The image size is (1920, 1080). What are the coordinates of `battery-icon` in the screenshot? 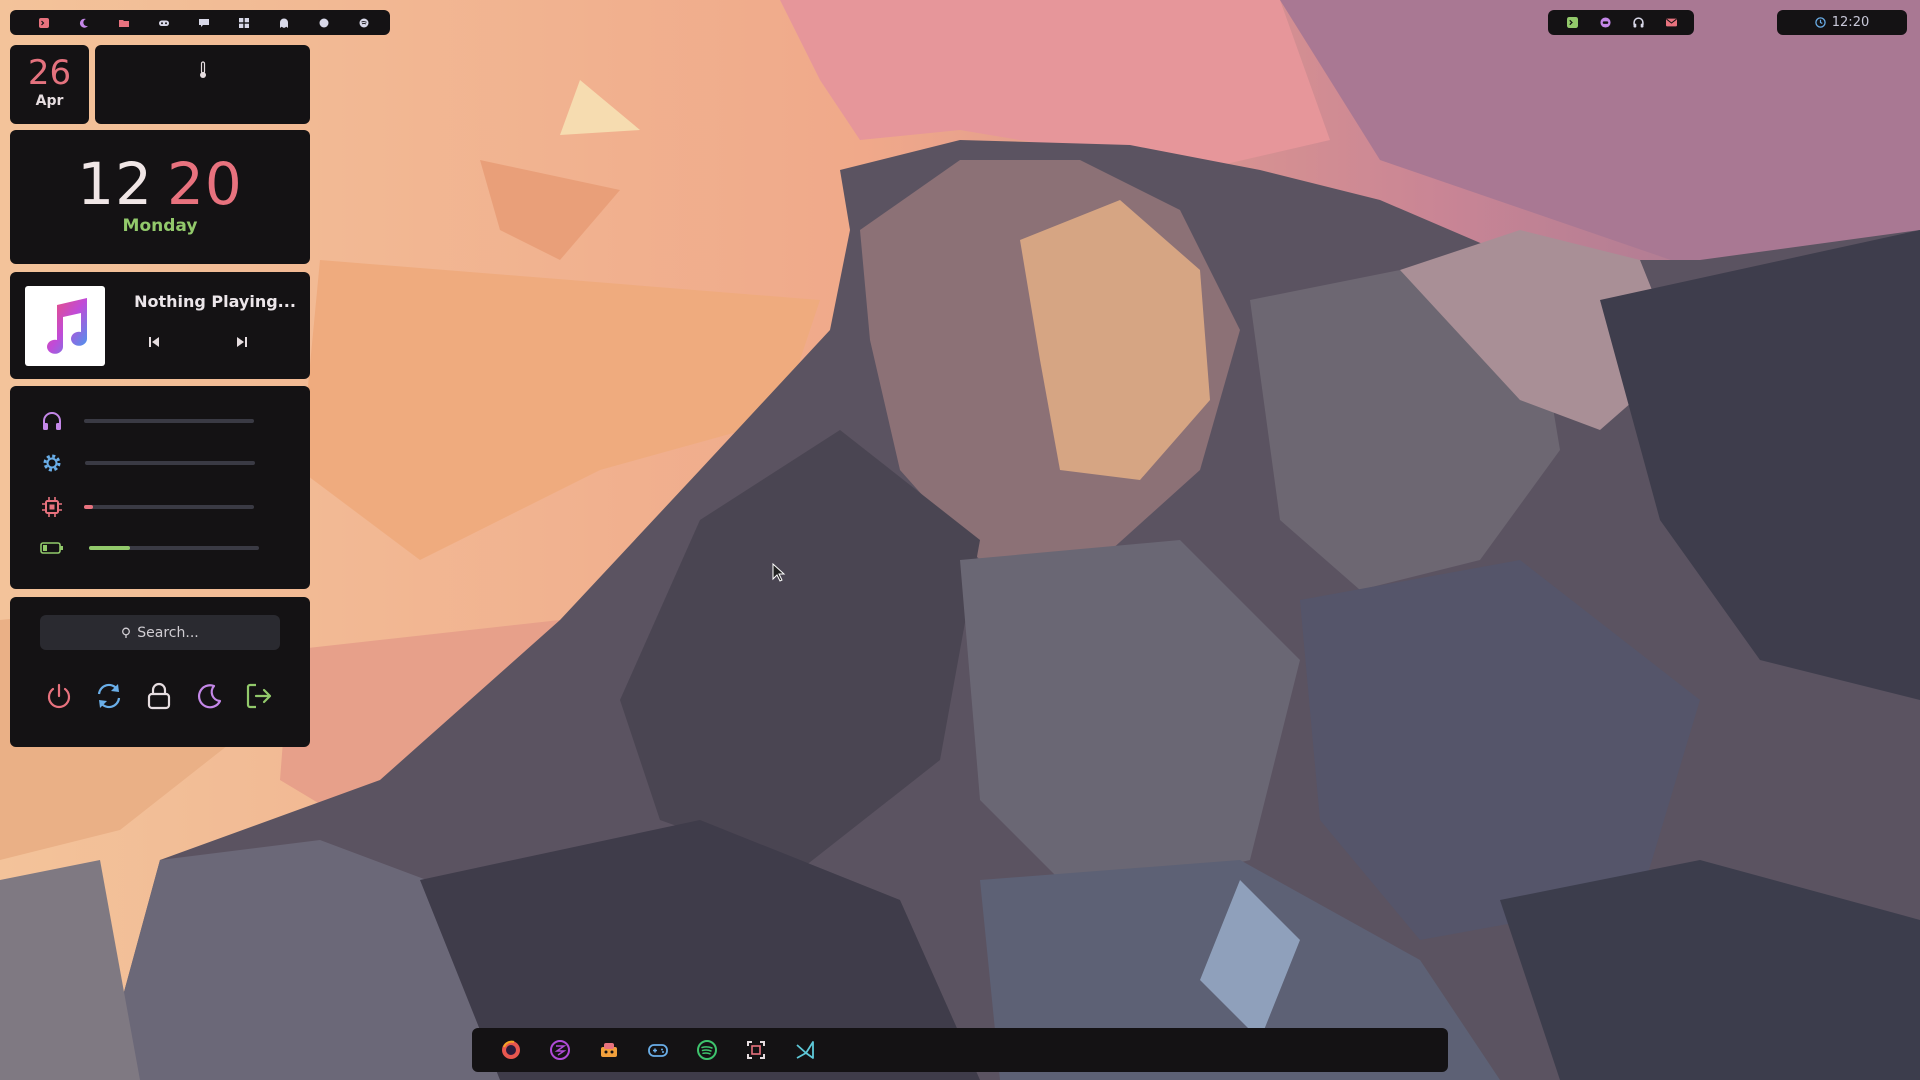 It's located at (51, 548).